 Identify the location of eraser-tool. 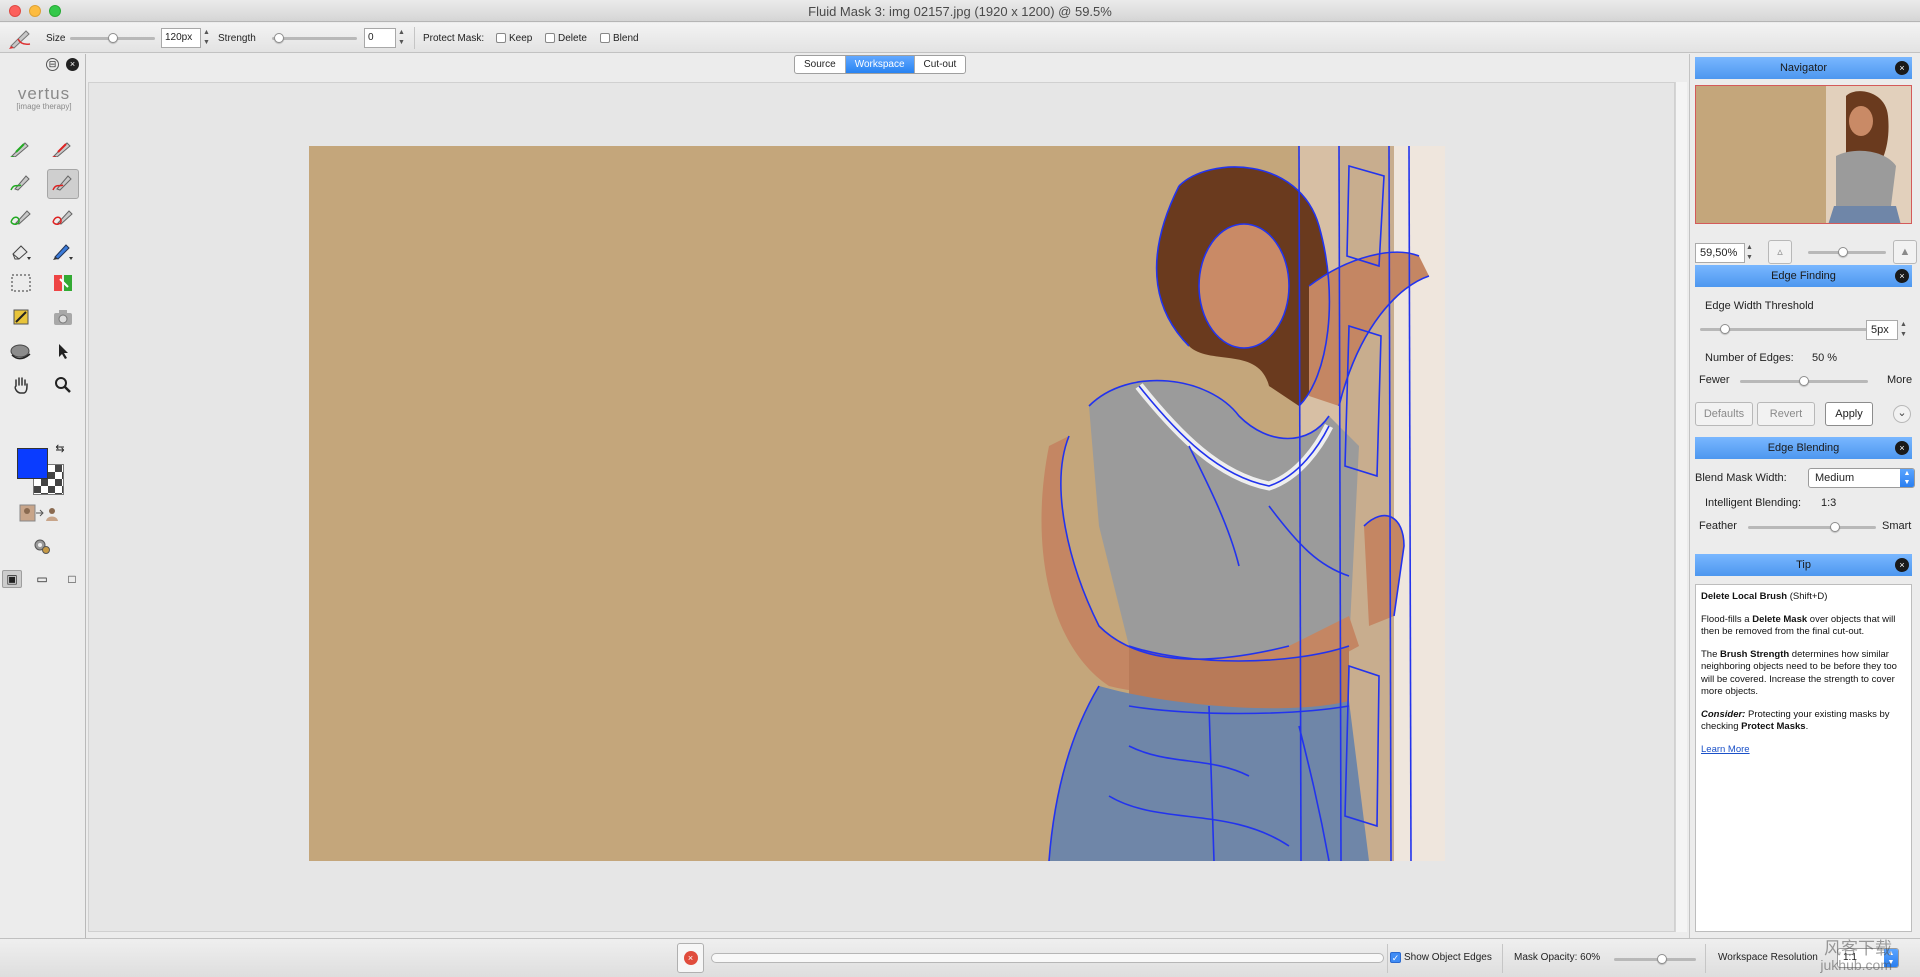
(21, 253).